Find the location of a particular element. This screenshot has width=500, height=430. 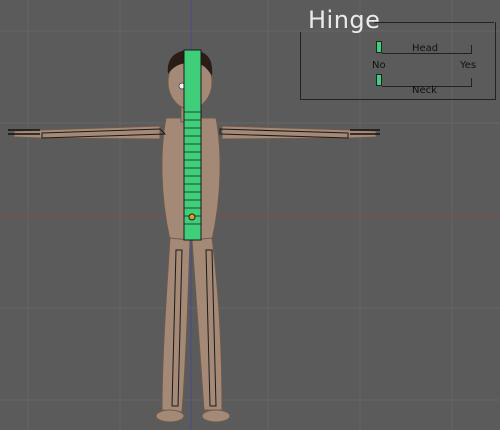

head-slider: Head is located at coordinates (424, 48).